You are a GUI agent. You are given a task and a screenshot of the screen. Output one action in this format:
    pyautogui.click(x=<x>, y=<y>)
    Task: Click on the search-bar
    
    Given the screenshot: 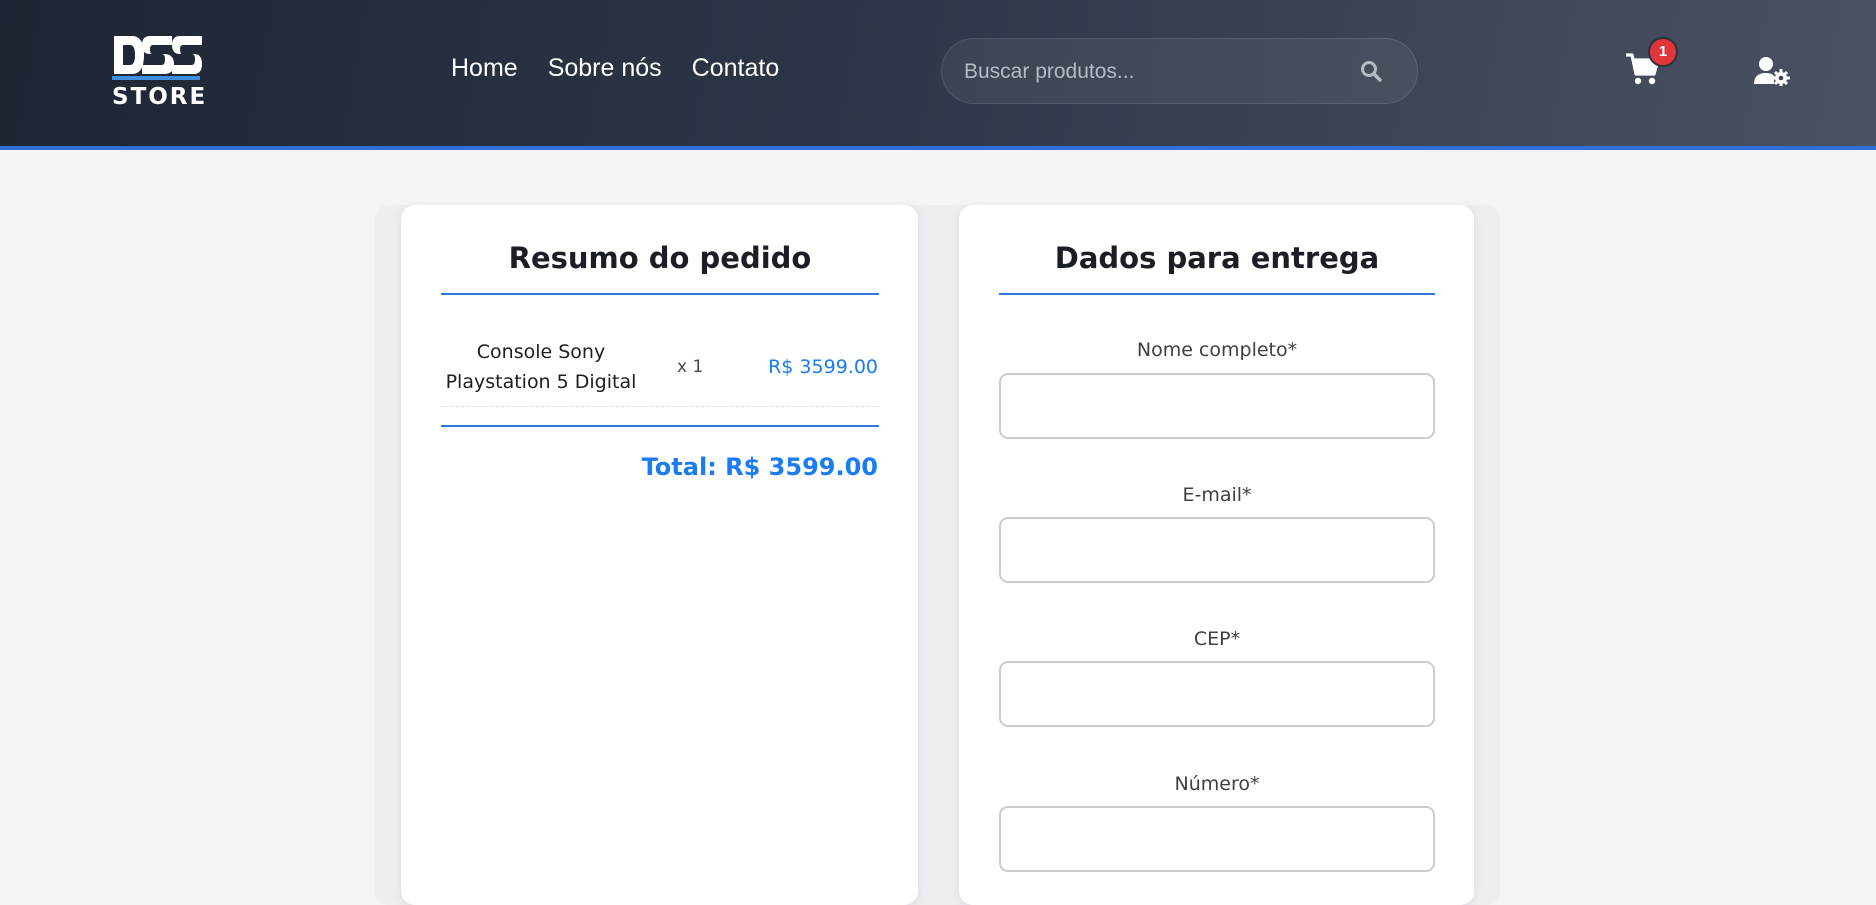 What is the action you would take?
    pyautogui.click(x=1179, y=71)
    